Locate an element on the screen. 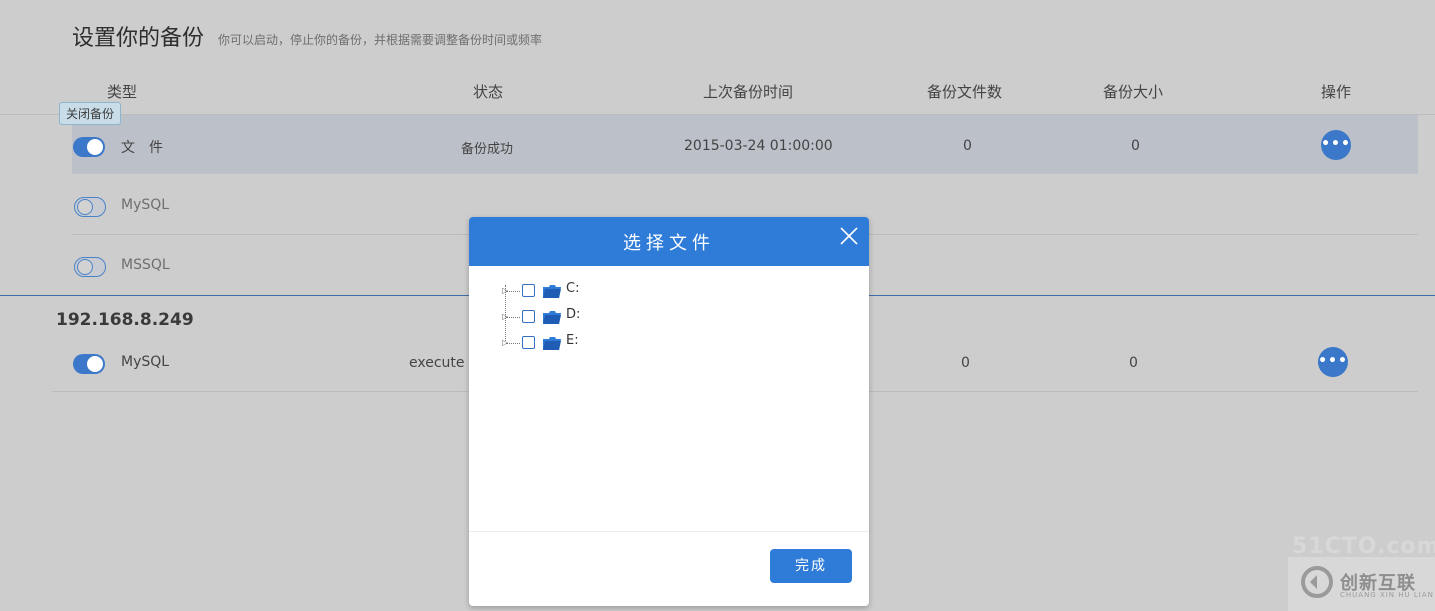 The width and height of the screenshot is (1435, 611). drive-label: C: is located at coordinates (572, 288).